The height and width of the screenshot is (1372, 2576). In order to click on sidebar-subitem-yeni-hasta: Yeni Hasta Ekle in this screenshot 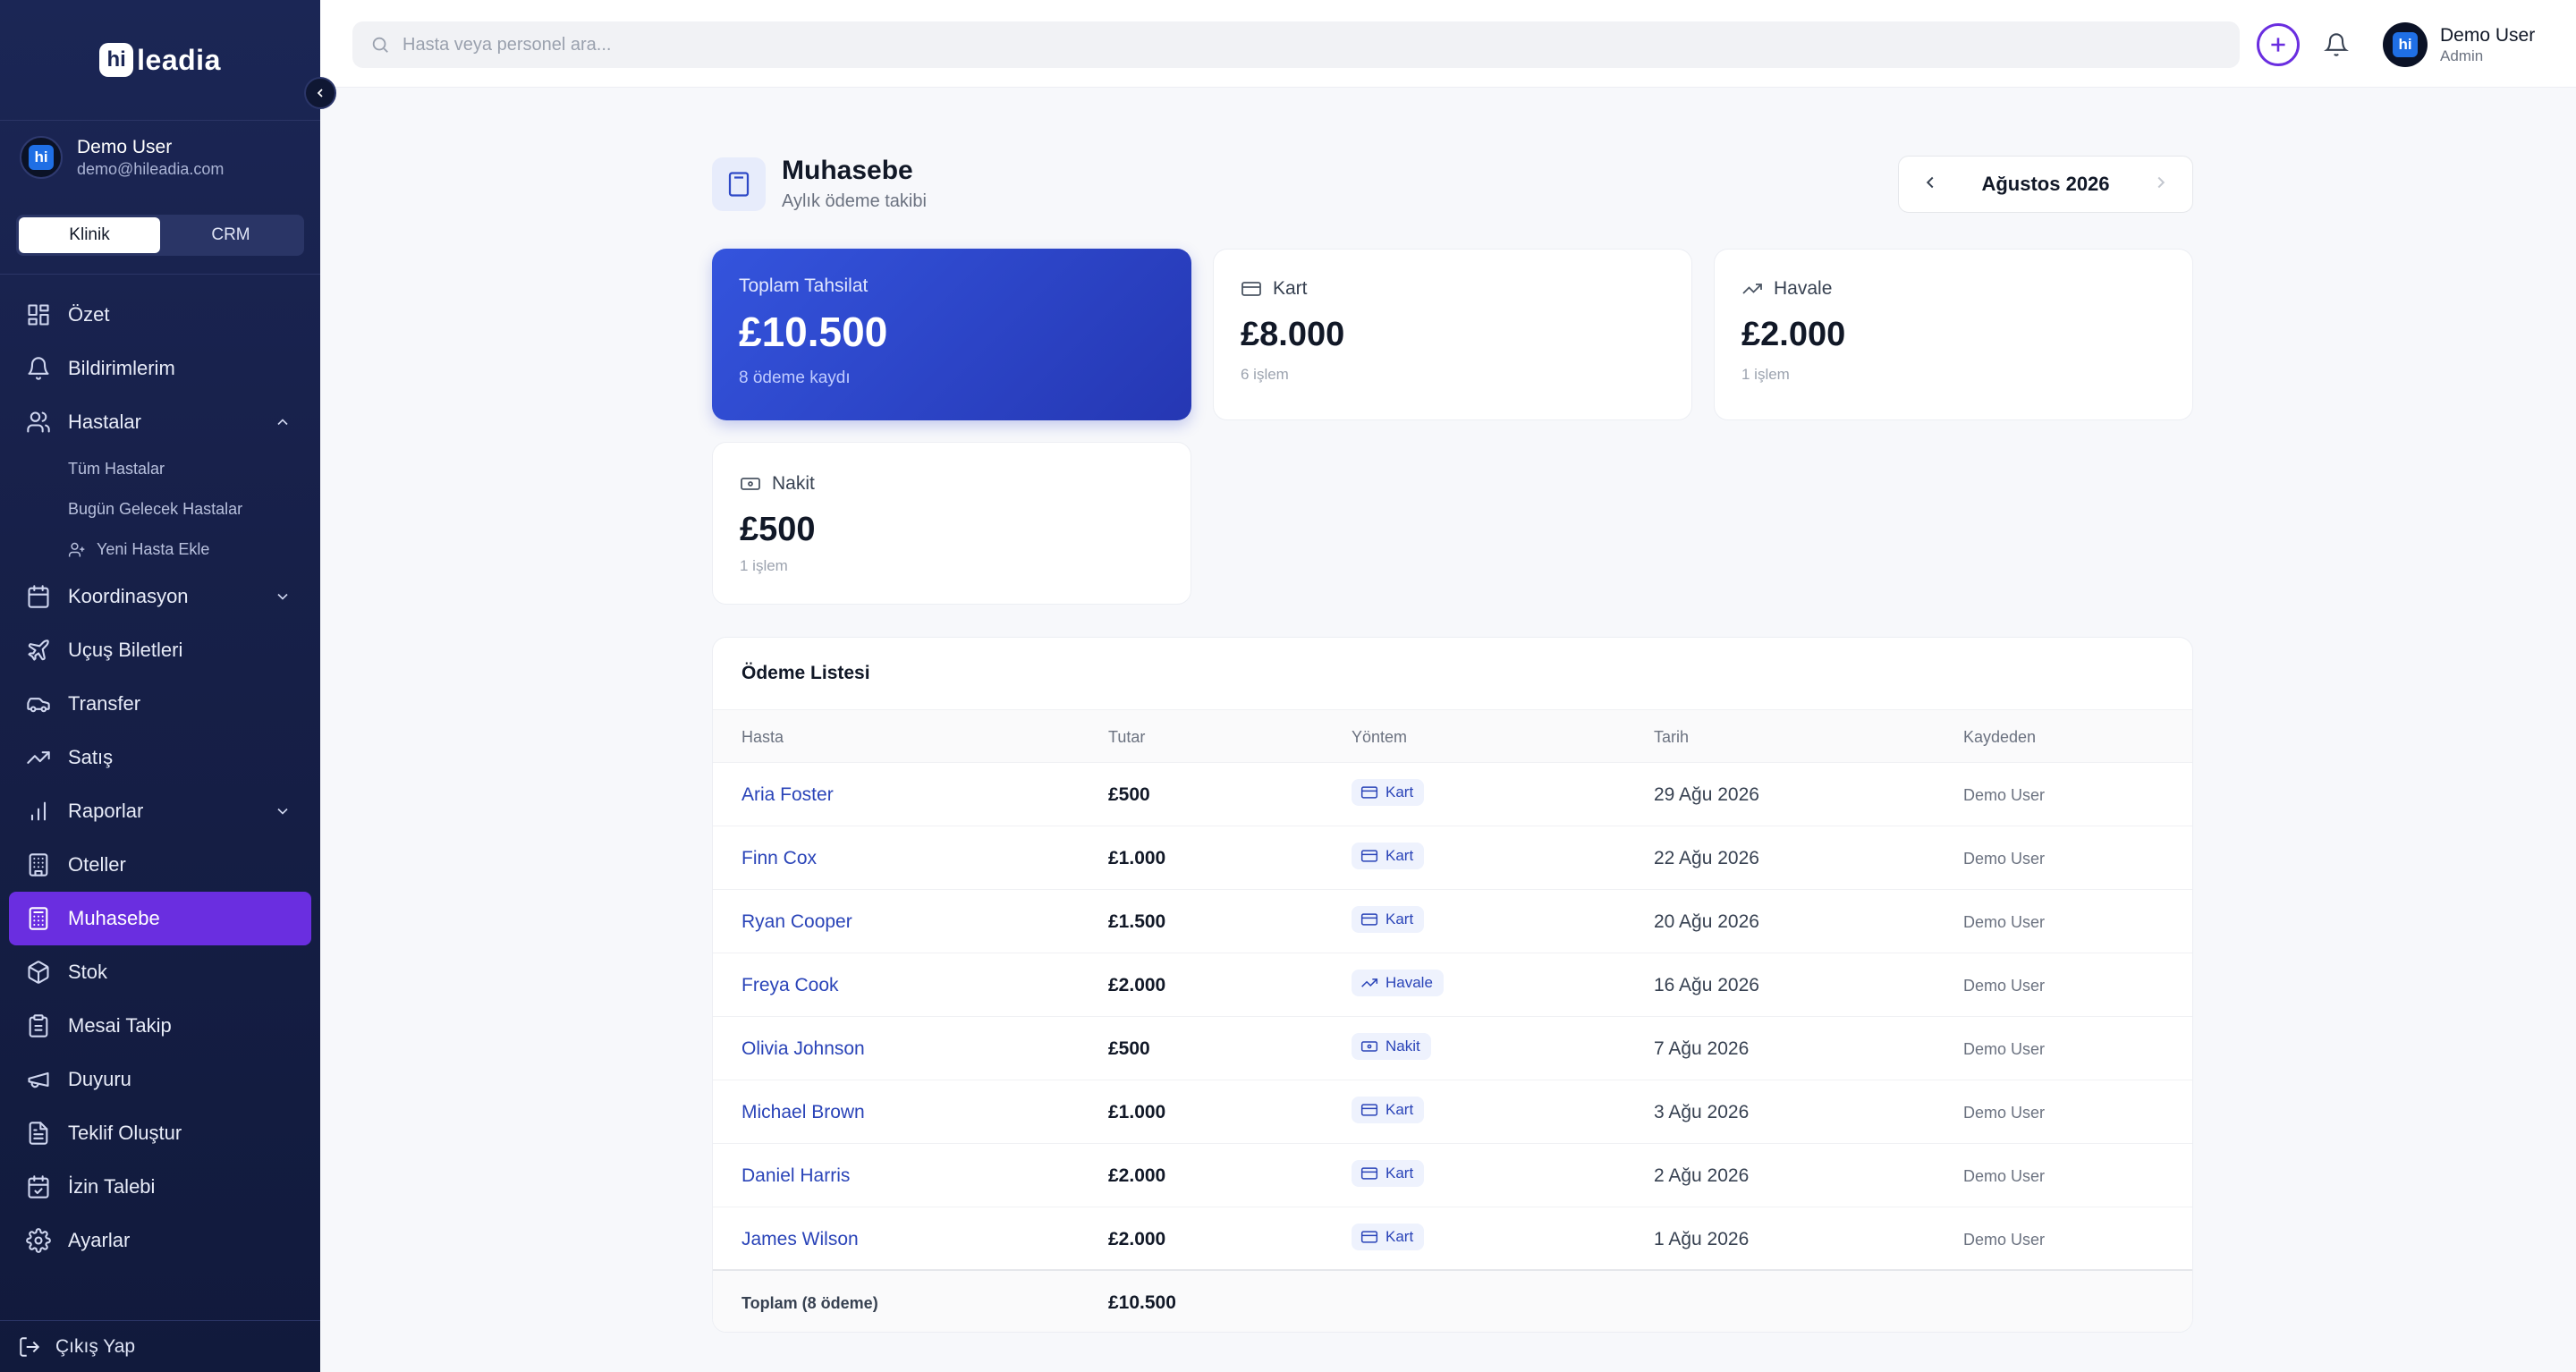, I will do `click(160, 549)`.